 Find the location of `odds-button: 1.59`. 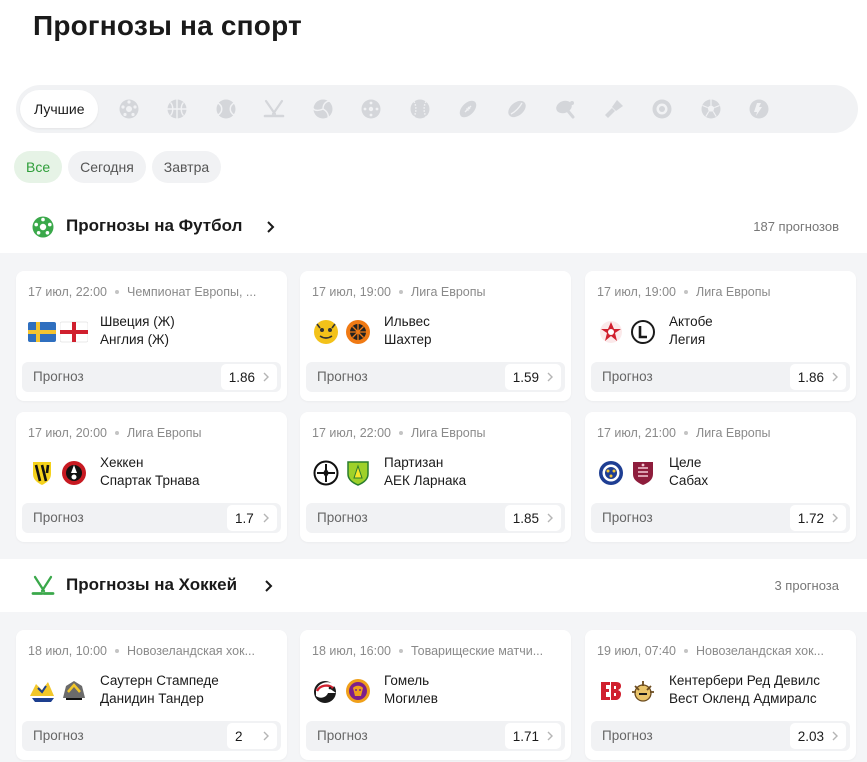

odds-button: 1.59 is located at coordinates (532, 377).